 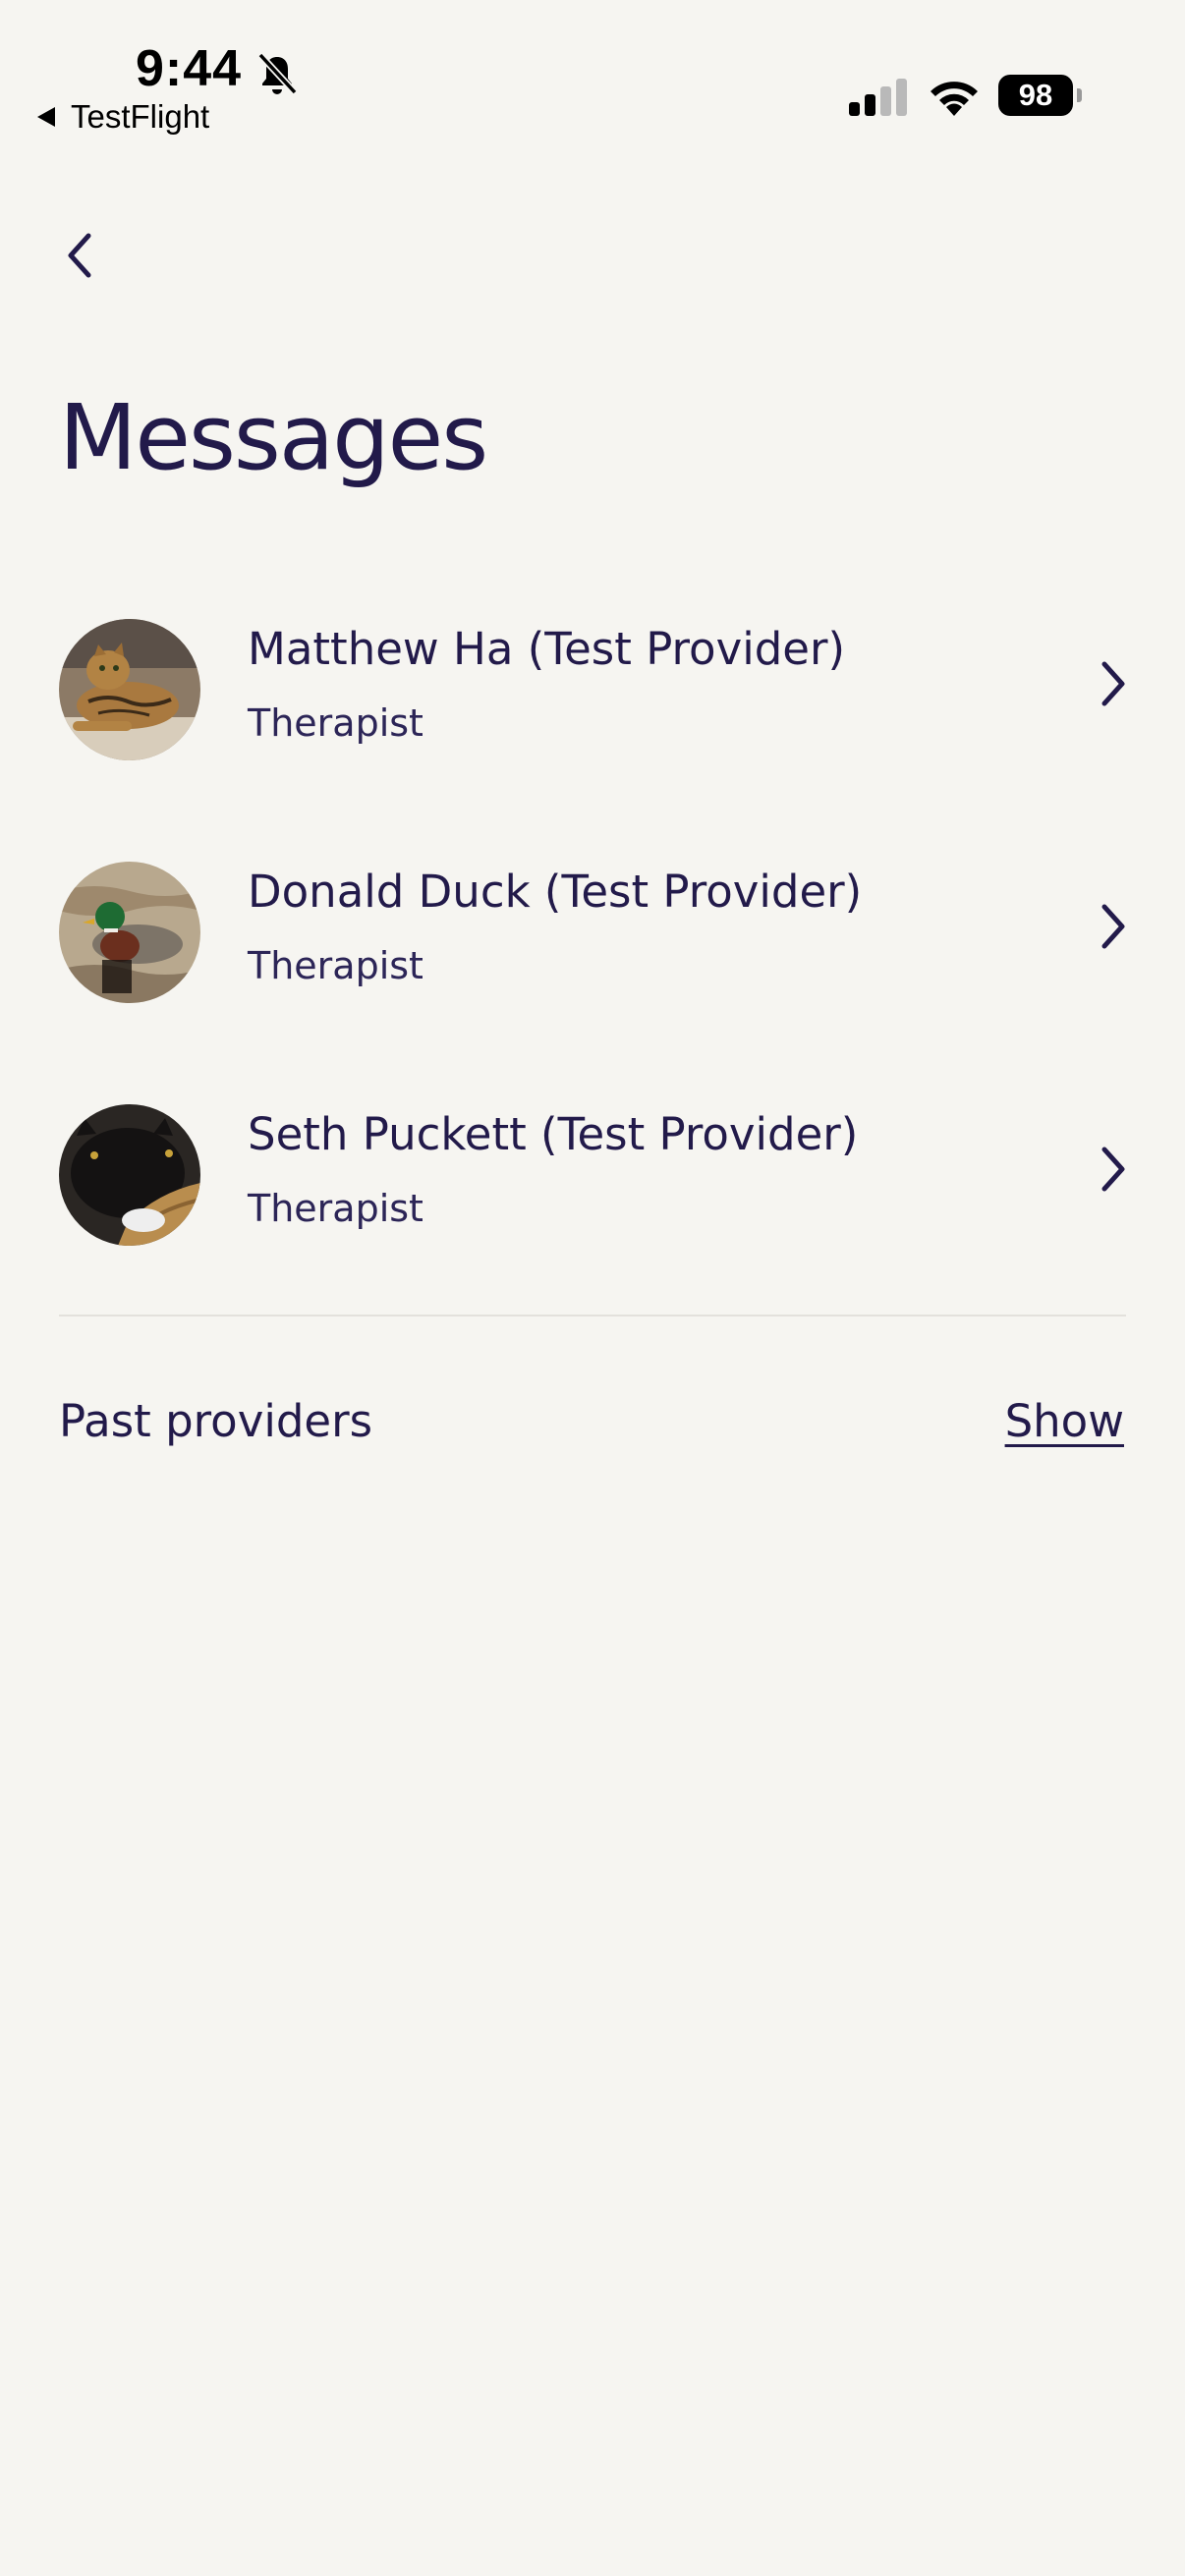 I want to click on provider-name: Donald Duck (Test Provider), so click(x=556, y=892).